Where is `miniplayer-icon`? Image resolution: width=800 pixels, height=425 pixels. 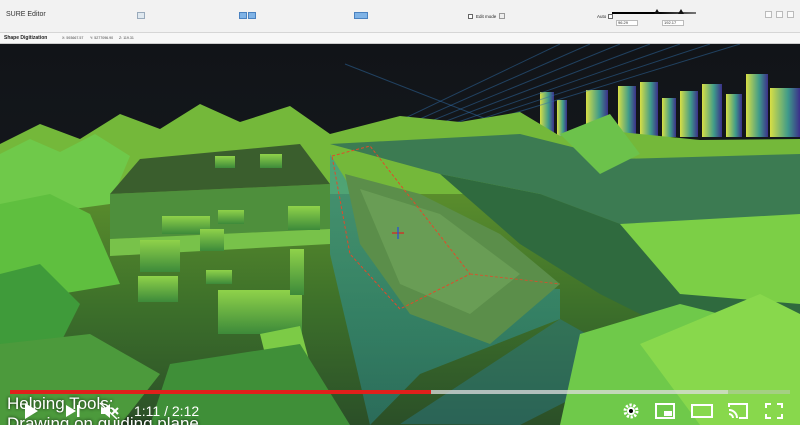
miniplayer-icon is located at coordinates (665, 411).